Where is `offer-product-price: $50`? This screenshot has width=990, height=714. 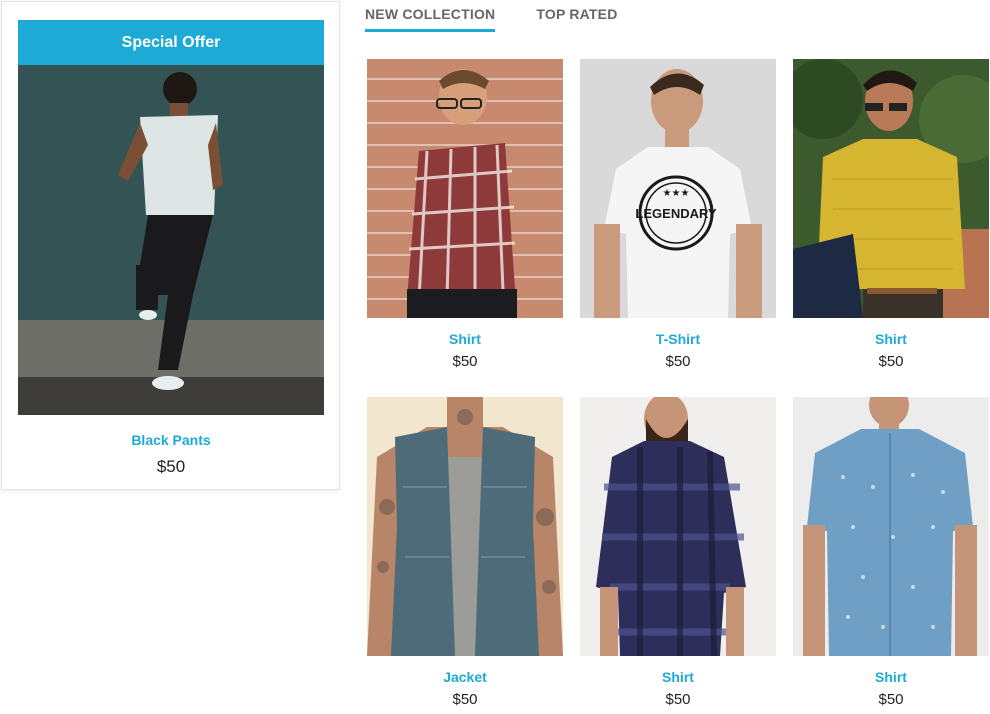 offer-product-price: $50 is located at coordinates (171, 466).